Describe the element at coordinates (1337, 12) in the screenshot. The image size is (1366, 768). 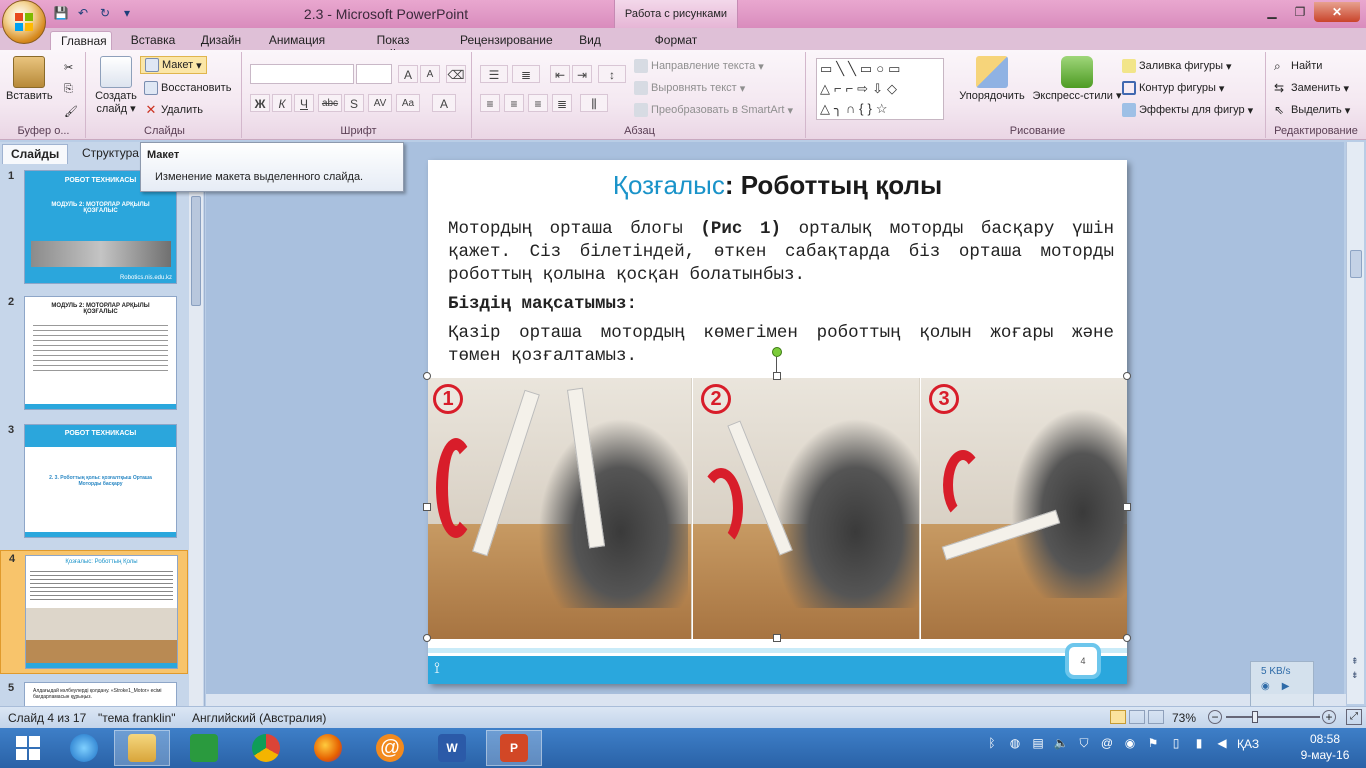
I see `close-button: ✕` at that location.